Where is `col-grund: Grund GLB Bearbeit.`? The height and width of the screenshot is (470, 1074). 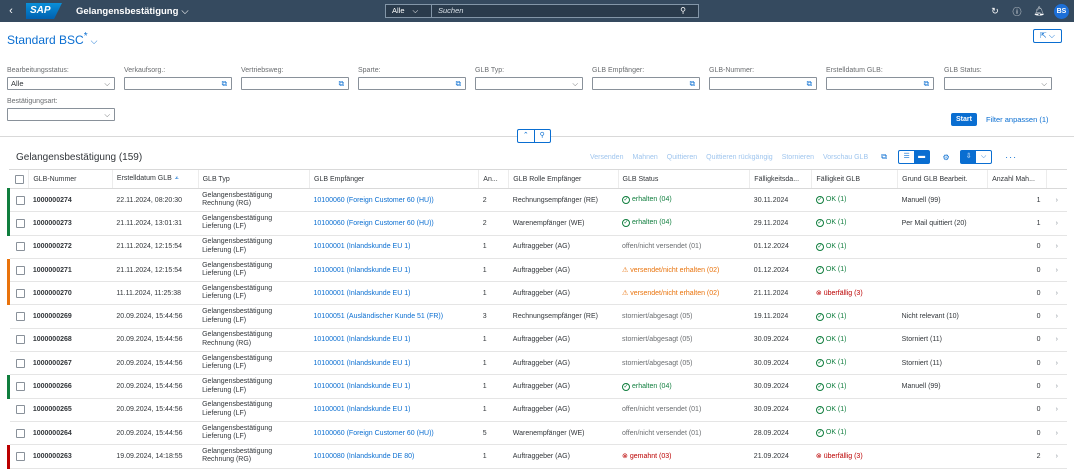 col-grund: Grund GLB Bearbeit. is located at coordinates (942, 179).